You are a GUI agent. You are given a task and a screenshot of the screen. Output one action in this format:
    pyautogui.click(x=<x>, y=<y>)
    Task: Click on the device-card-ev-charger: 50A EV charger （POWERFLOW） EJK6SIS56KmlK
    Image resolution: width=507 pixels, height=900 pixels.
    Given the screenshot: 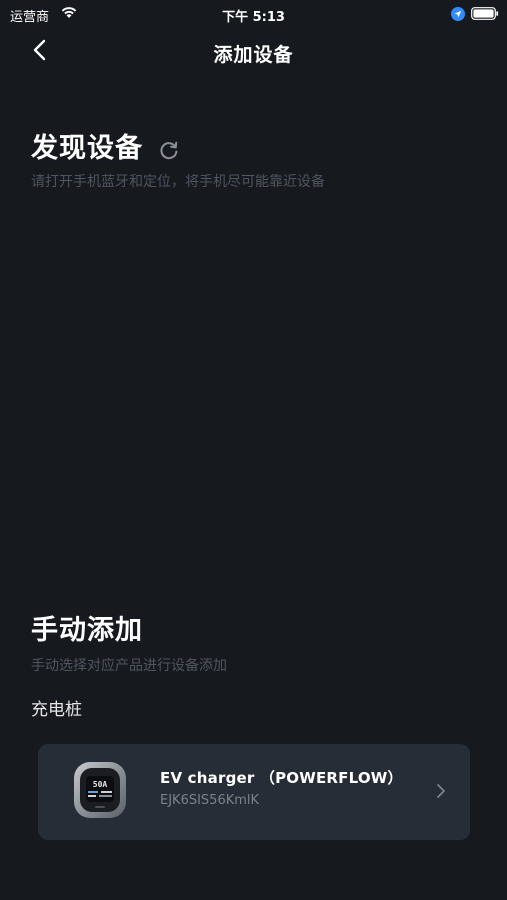 What is the action you would take?
    pyautogui.click(x=254, y=792)
    